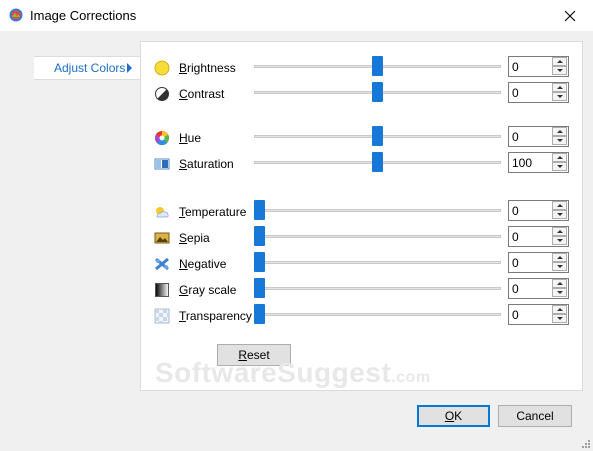  What do you see at coordinates (538, 262) in the screenshot?
I see `negative-spinbox: 0` at bounding box center [538, 262].